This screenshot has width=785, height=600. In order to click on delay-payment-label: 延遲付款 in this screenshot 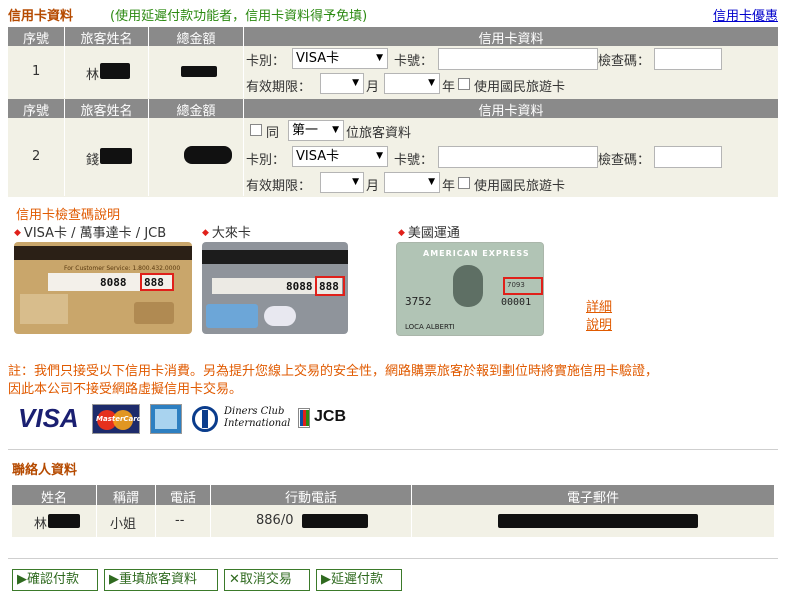, I will do `click(357, 579)`.